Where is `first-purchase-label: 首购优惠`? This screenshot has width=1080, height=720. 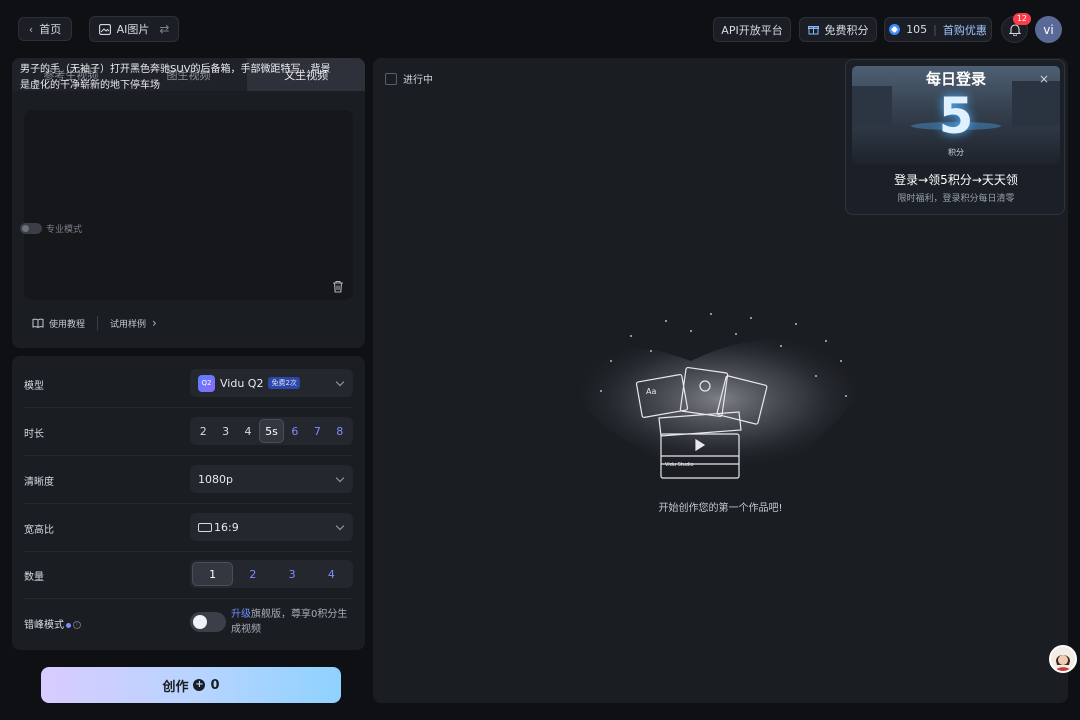 first-purchase-label: 首购优惠 is located at coordinates (964, 30).